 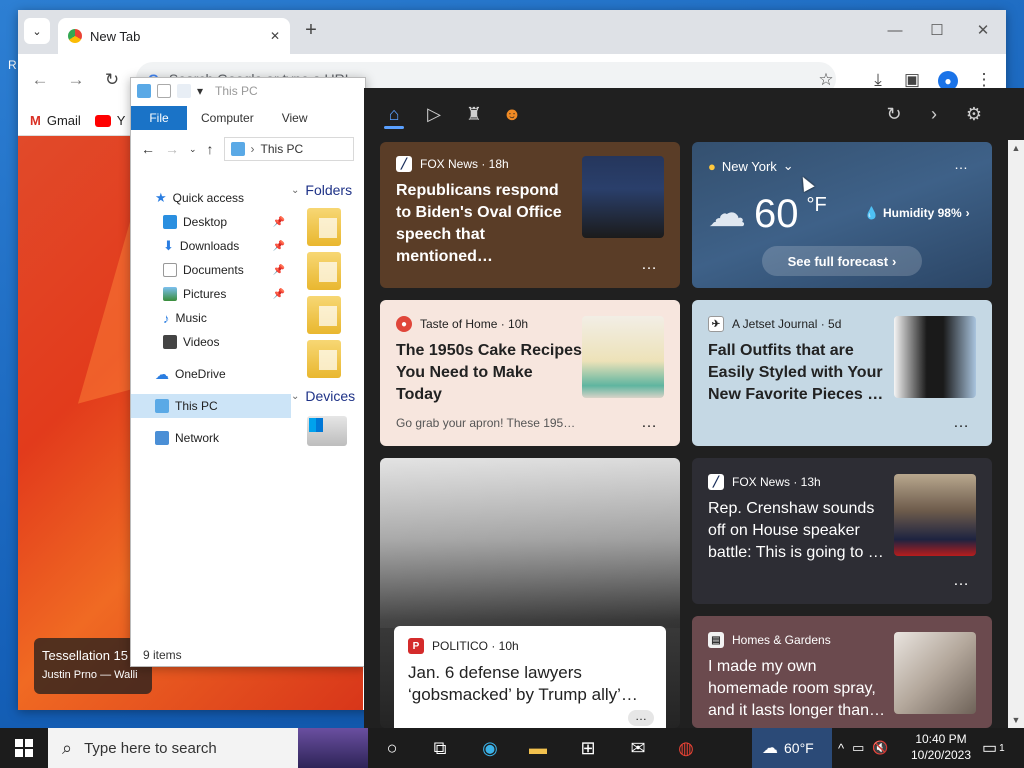 What do you see at coordinates (275, 36) in the screenshot?
I see `close-tab-icon: ✕` at bounding box center [275, 36].